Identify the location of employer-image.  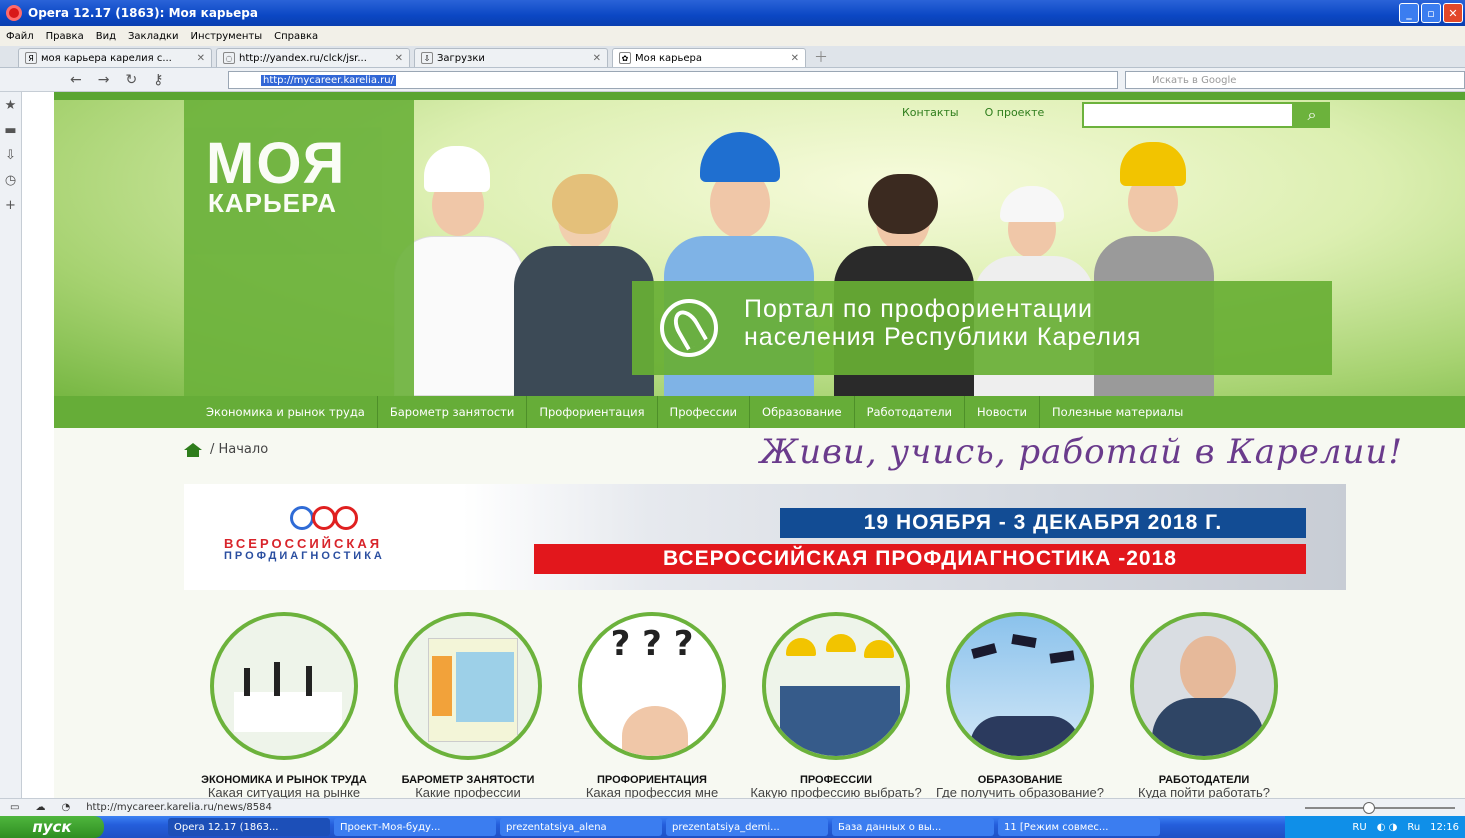
(1204, 686).